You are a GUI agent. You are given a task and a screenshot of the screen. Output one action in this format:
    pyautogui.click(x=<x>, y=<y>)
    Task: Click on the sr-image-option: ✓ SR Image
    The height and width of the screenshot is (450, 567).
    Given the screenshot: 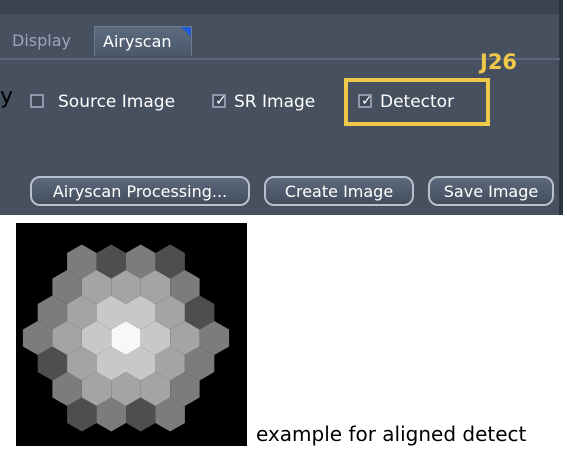 What is the action you would take?
    pyautogui.click(x=277, y=103)
    